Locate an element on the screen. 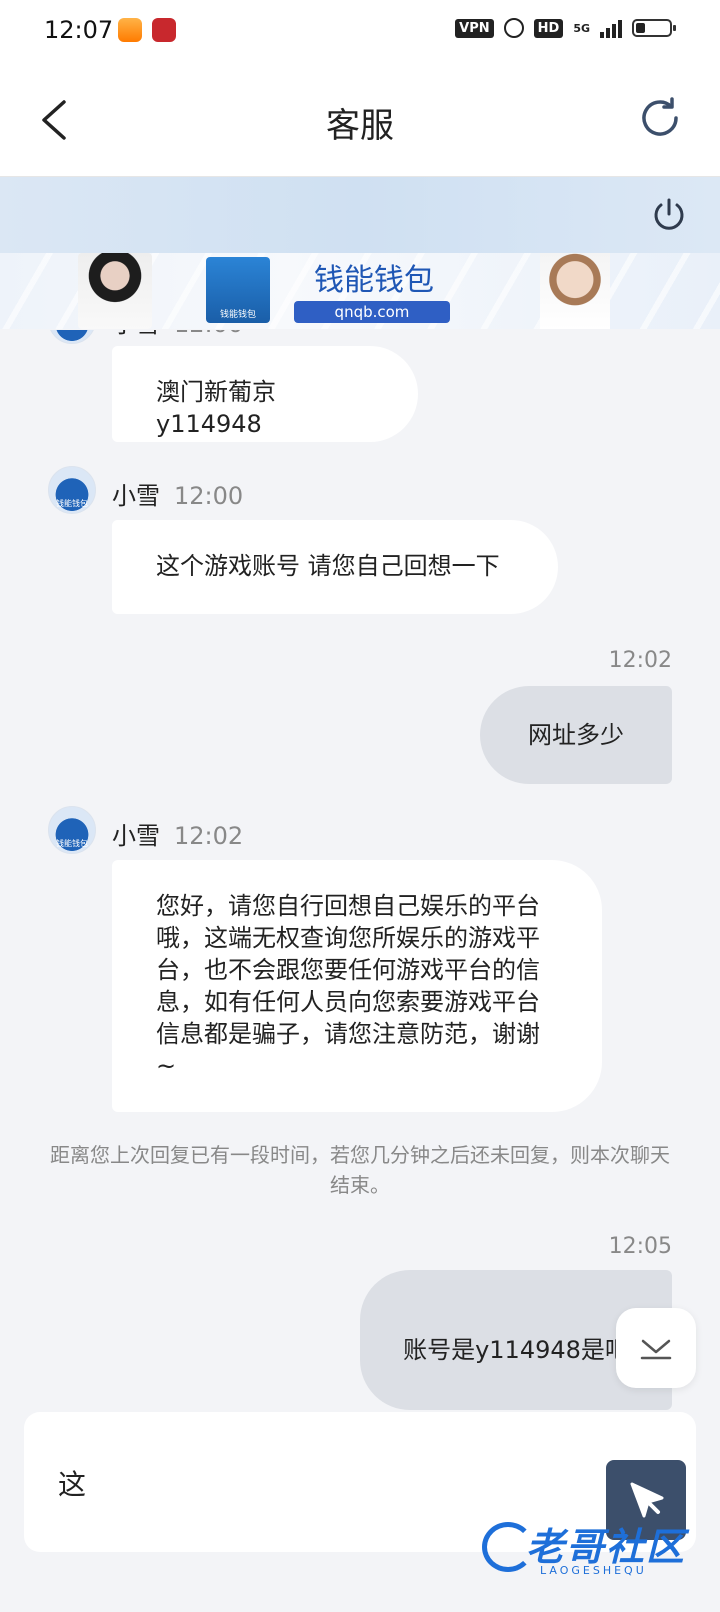 Image resolution: width=720 pixels, height=1612 pixels. refresh-button is located at coordinates (660, 120).